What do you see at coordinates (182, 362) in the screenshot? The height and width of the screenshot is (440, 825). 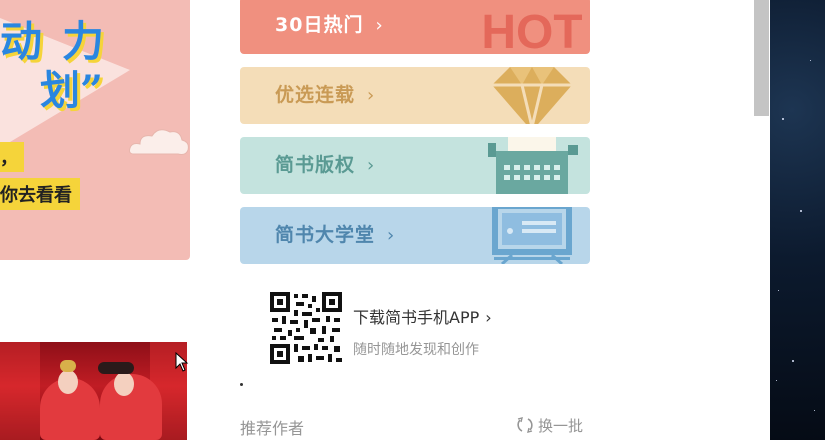 I see `cursor-icon` at bounding box center [182, 362].